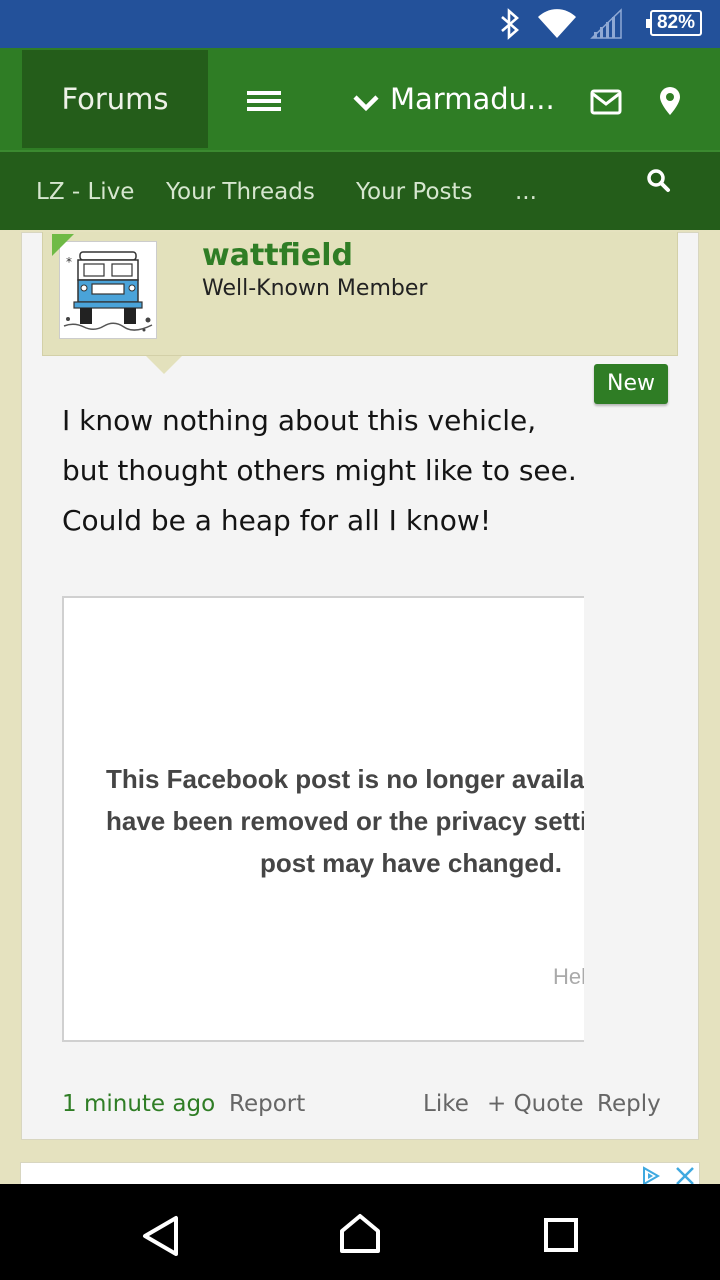  I want to click on mail-icon, so click(606, 102).